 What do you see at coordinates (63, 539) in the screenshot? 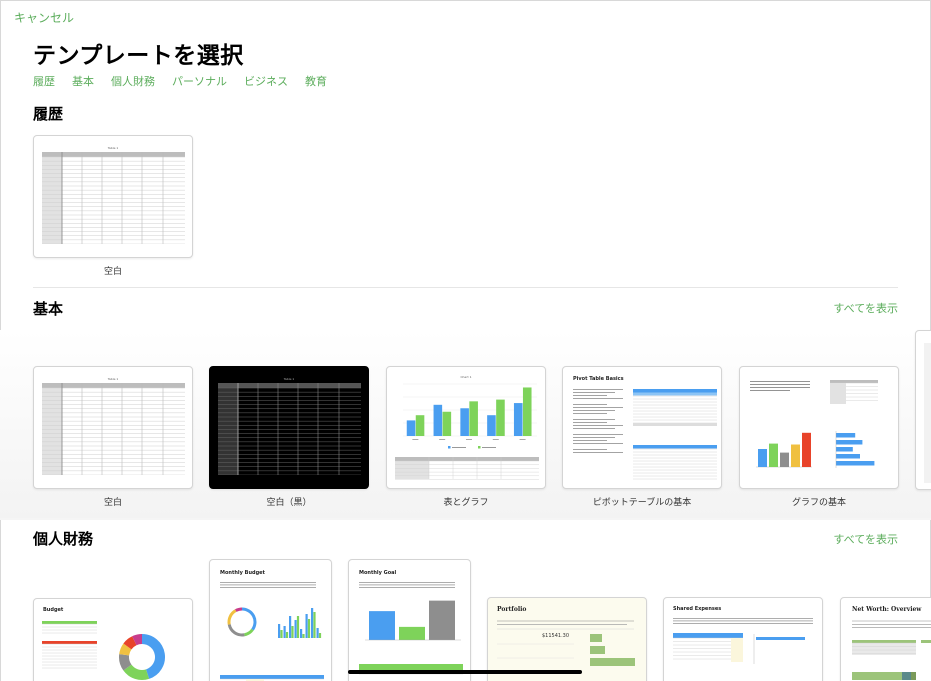
I see `section-title-finance: 個人財務` at bounding box center [63, 539].